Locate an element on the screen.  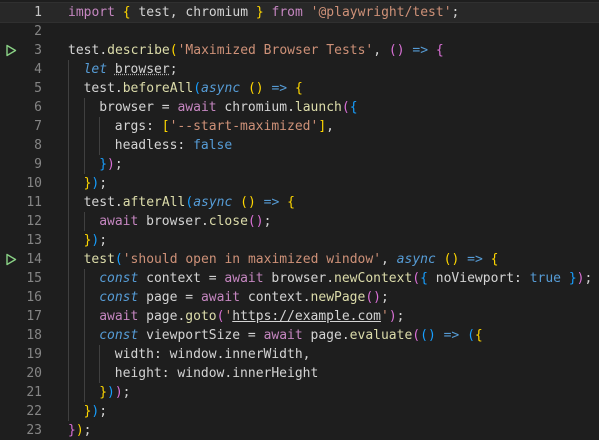
code-token: chromium is located at coordinates (252, 107).